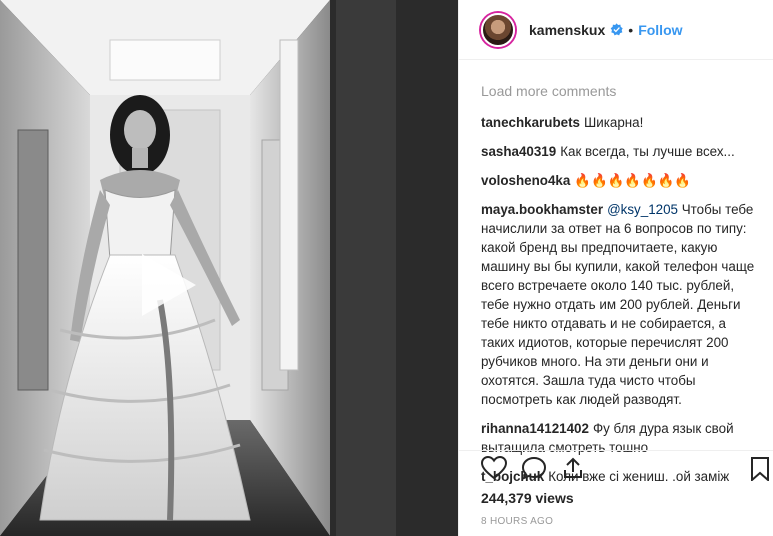  I want to click on comment-username: volosheno4ka, so click(525, 180).